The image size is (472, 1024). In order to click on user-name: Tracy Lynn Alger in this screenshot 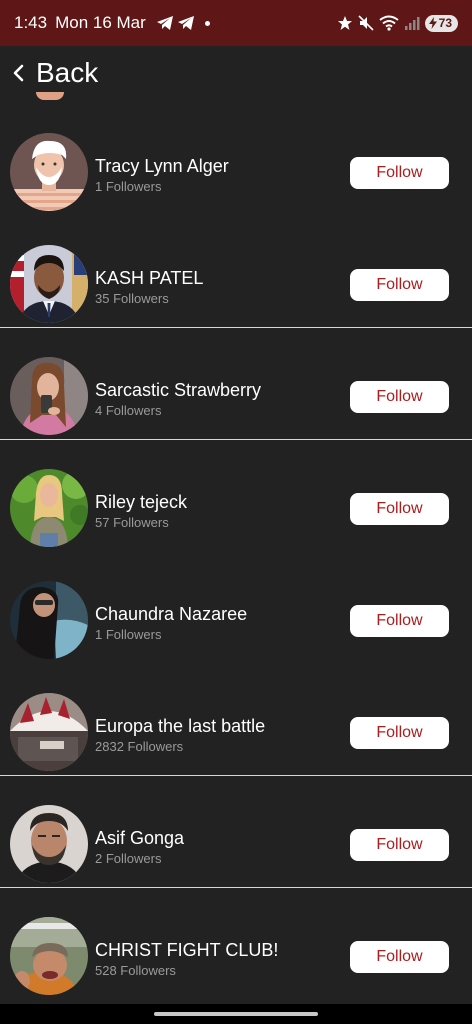, I will do `click(162, 166)`.